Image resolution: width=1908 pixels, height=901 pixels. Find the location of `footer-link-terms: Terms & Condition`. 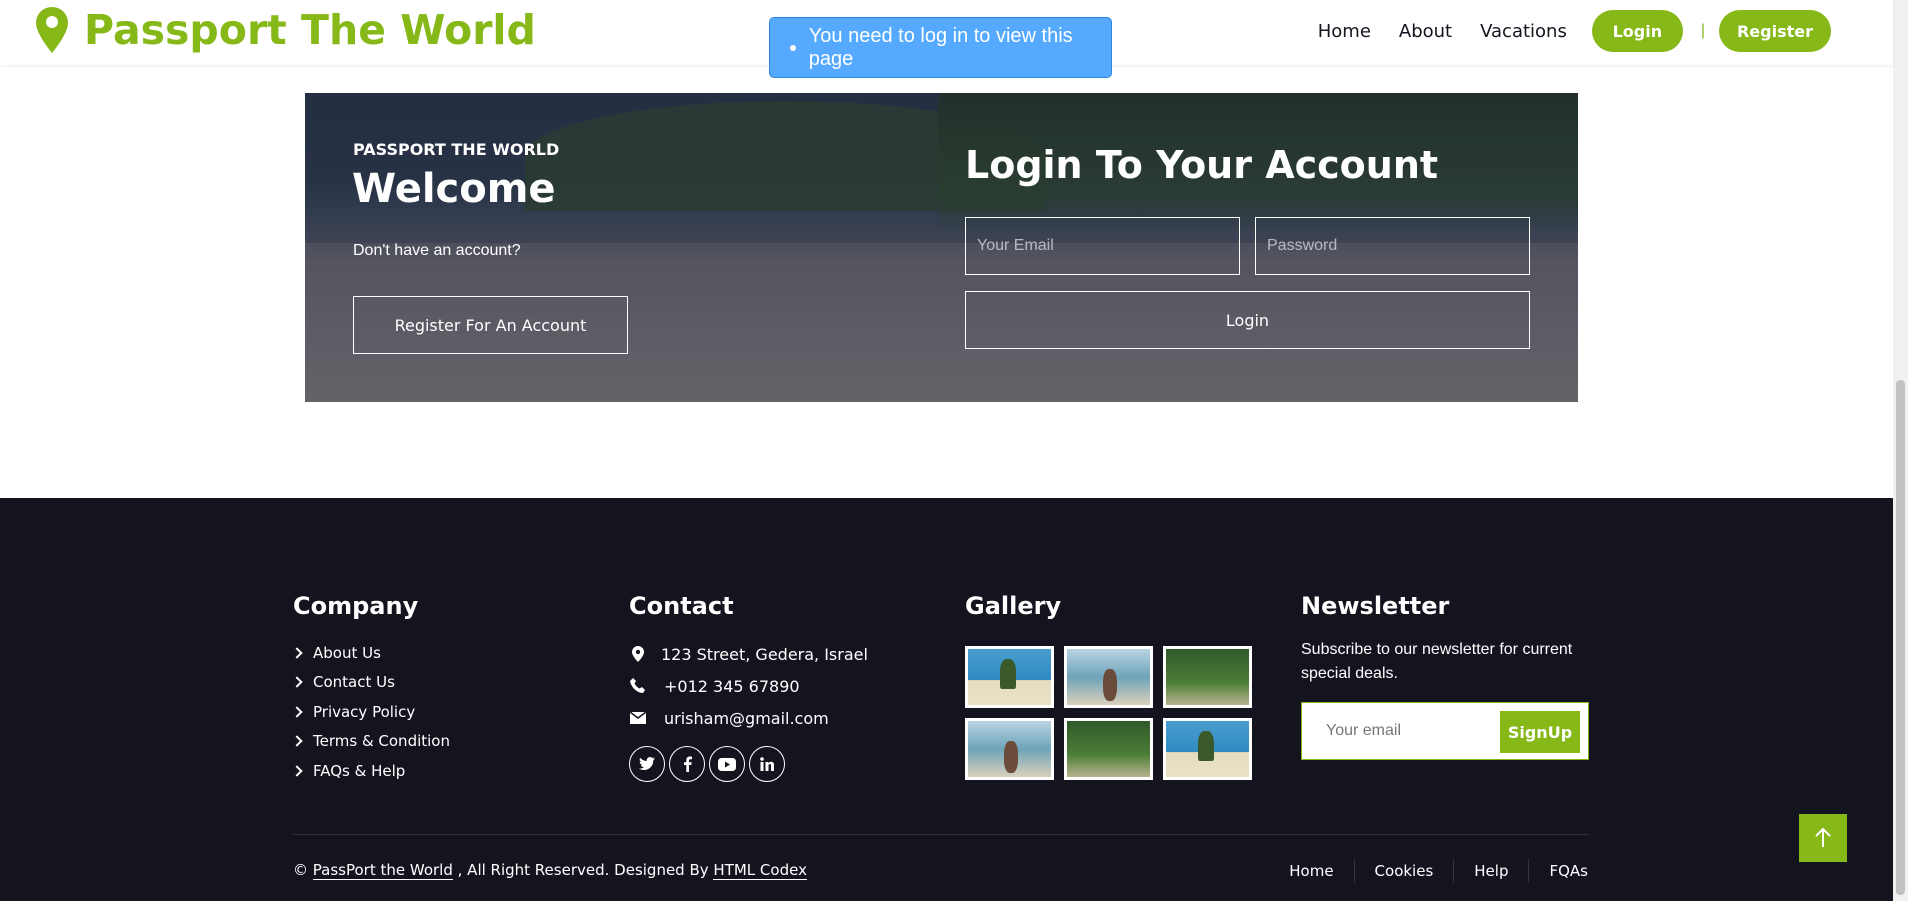

footer-link-terms: Terms & Condition is located at coordinates (370, 742).